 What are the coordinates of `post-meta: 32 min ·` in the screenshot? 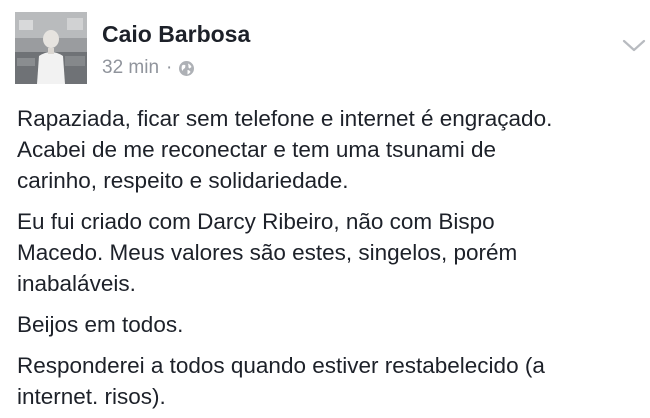 It's located at (148, 68).